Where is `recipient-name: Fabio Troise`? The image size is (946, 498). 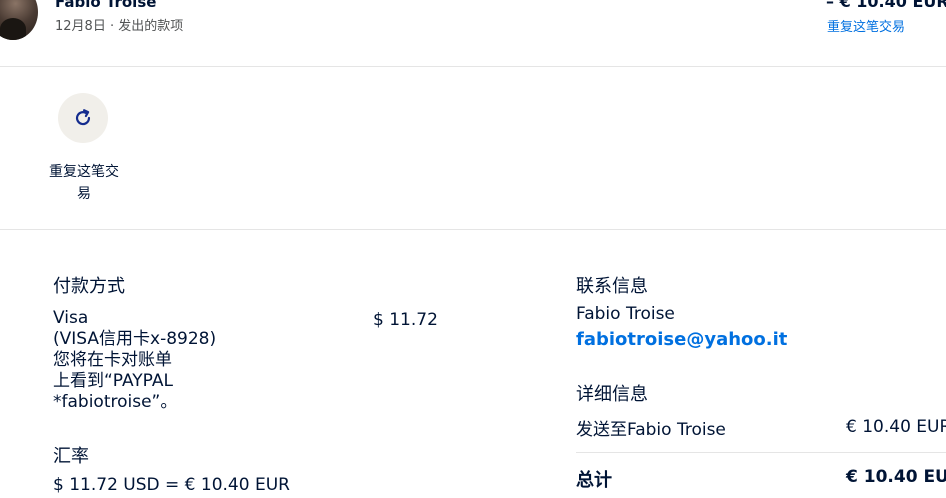 recipient-name: Fabio Troise is located at coordinates (106, 5).